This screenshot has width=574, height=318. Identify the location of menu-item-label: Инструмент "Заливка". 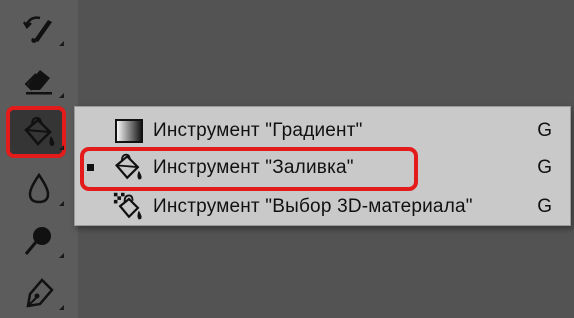
(253, 167).